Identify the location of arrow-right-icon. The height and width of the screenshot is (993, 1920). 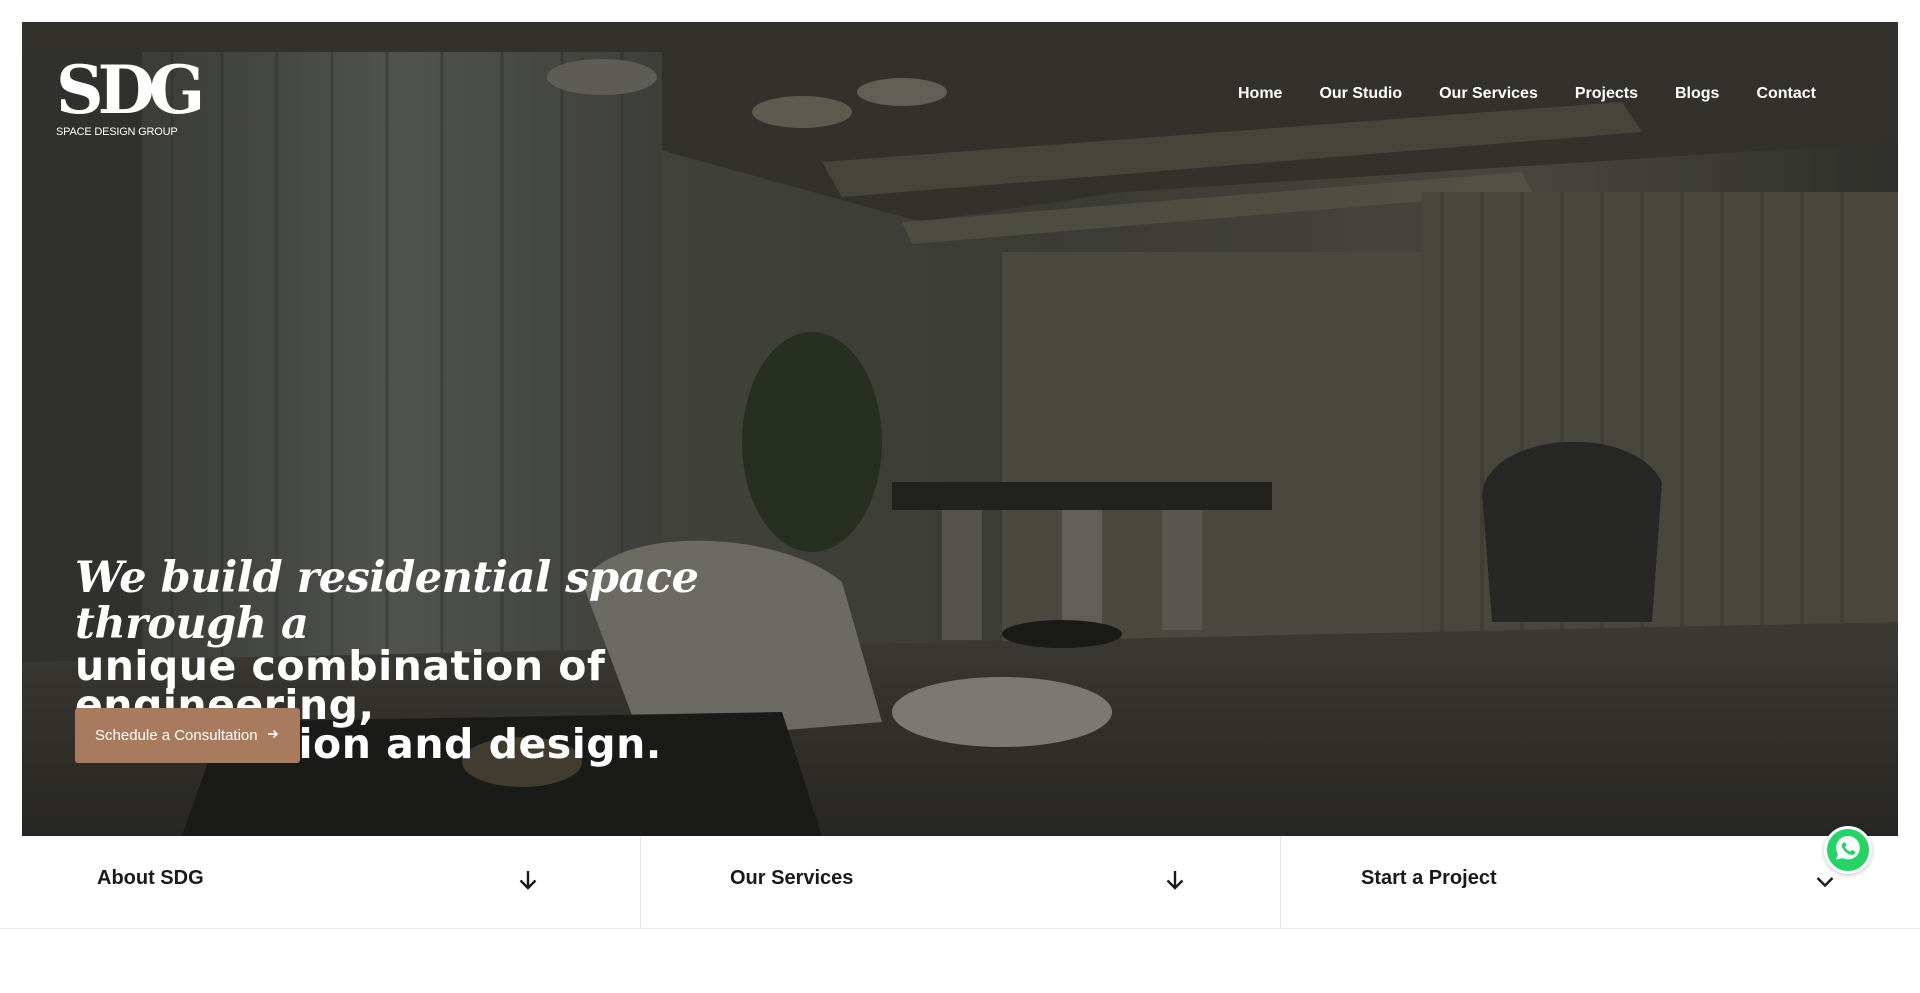
(273, 736).